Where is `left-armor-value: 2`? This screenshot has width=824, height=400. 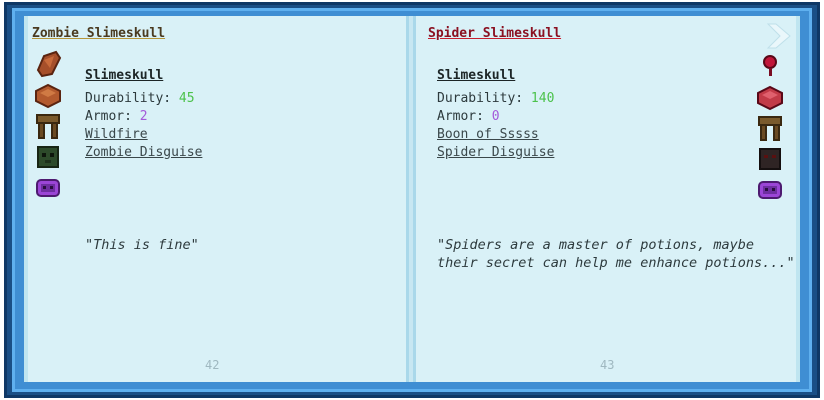 left-armor-value: 2 is located at coordinates (143, 116).